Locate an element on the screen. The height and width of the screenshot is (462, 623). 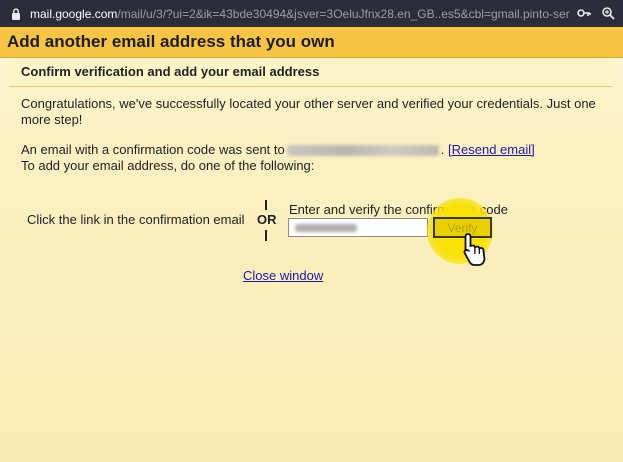
redacted-email is located at coordinates (362, 151).